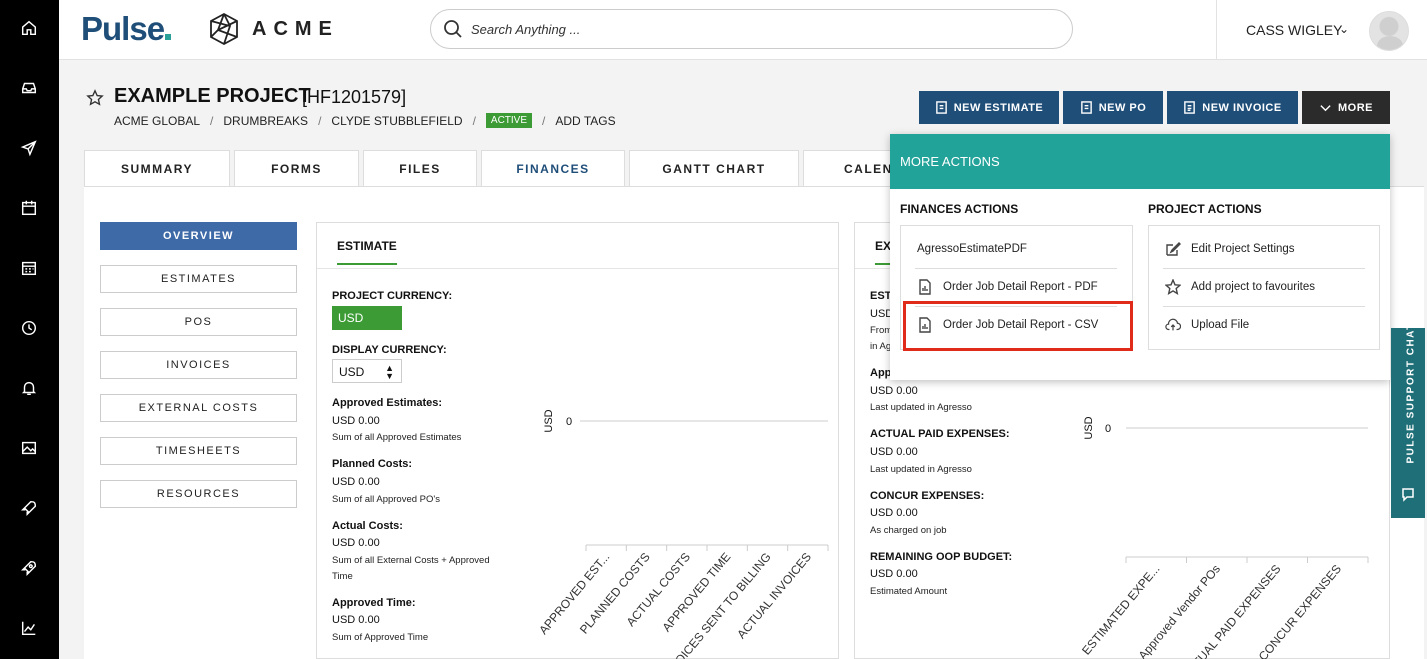  Describe the element at coordinates (909, 591) in the screenshot. I see `metric-note: Estimated Amount` at that location.